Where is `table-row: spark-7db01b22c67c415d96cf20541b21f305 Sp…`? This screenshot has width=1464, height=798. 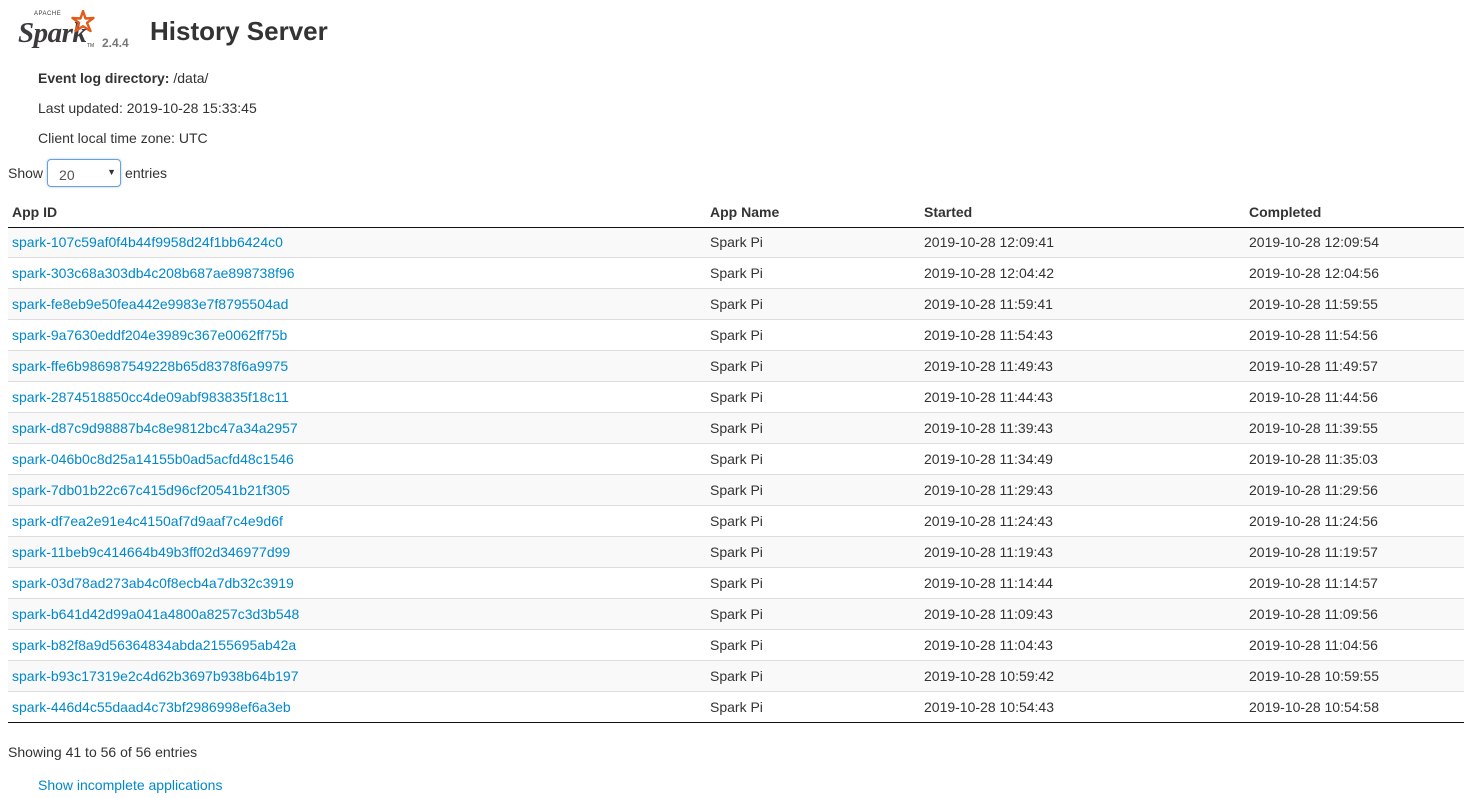
table-row: spark-7db01b22c67c415d96cf20541b21f305 Sp… is located at coordinates (736, 489).